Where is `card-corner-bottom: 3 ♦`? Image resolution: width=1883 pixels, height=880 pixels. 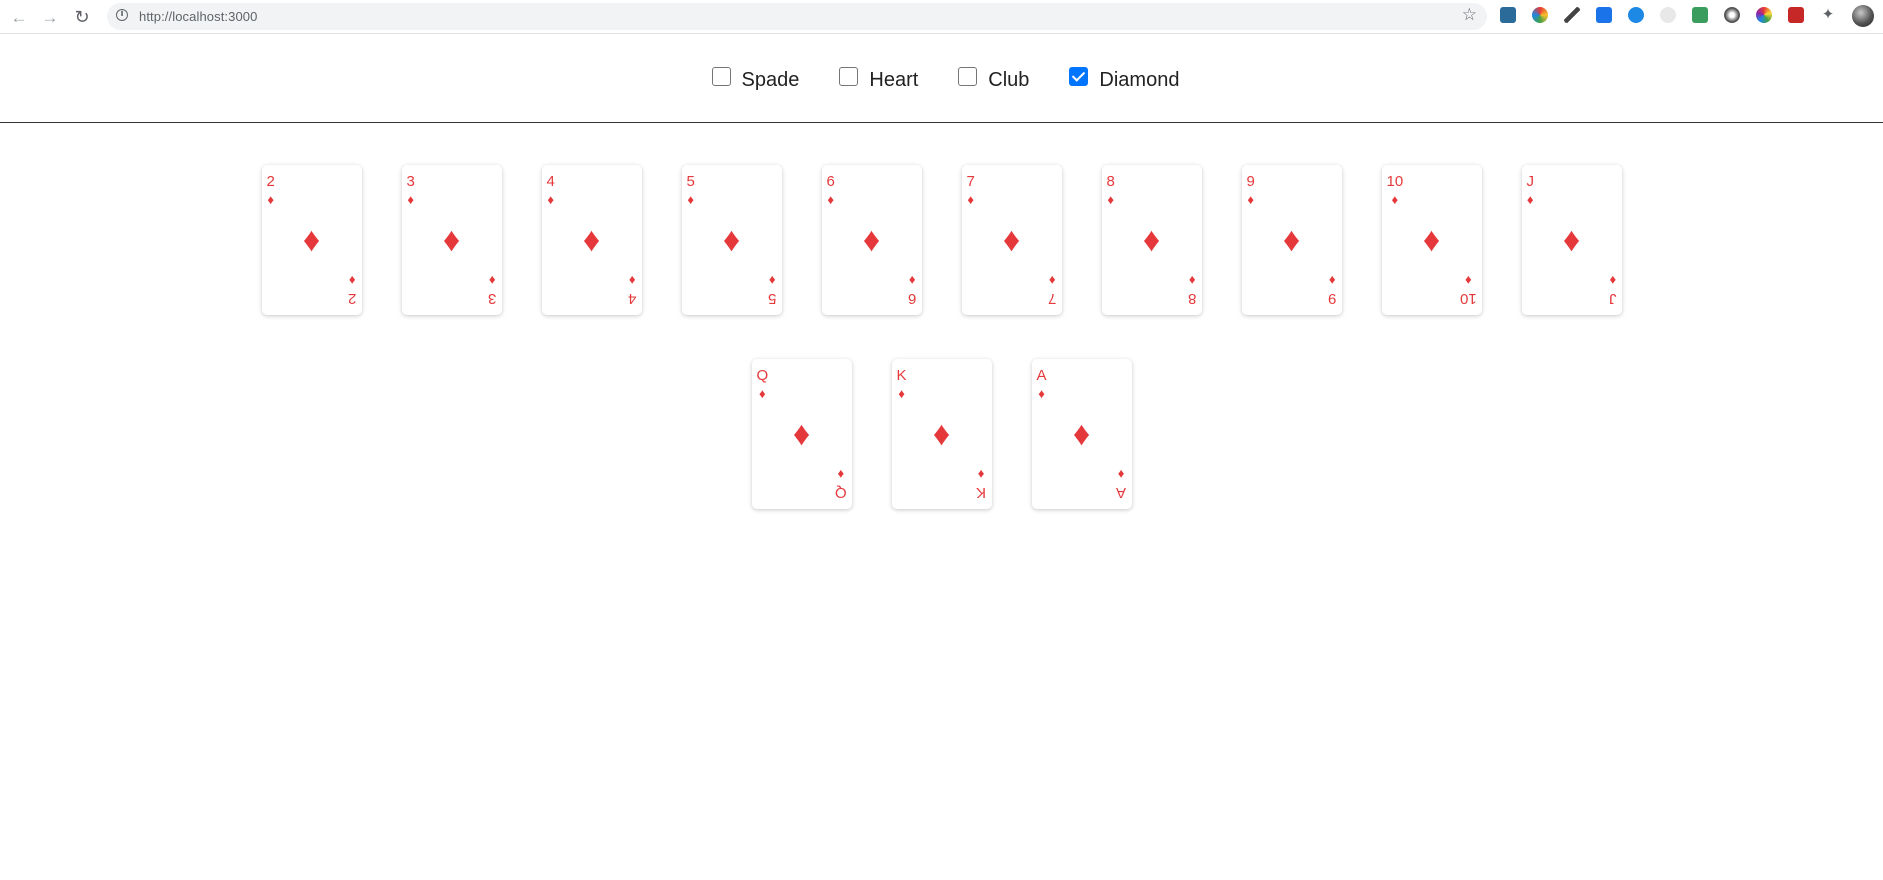
card-corner-bottom: 3 ♦ is located at coordinates (492, 290).